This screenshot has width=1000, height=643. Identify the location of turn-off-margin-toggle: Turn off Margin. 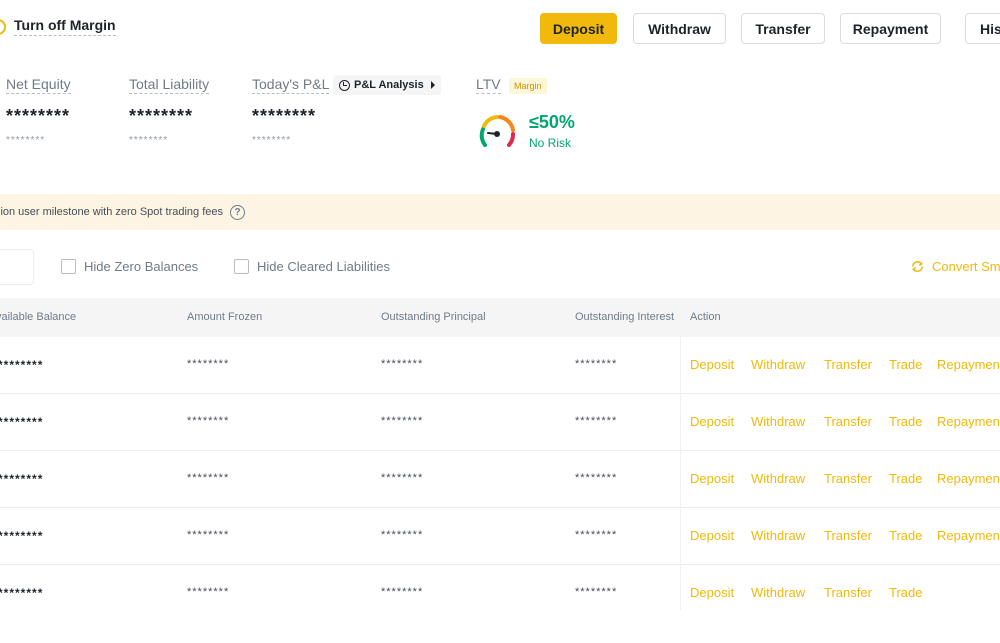
(58, 26).